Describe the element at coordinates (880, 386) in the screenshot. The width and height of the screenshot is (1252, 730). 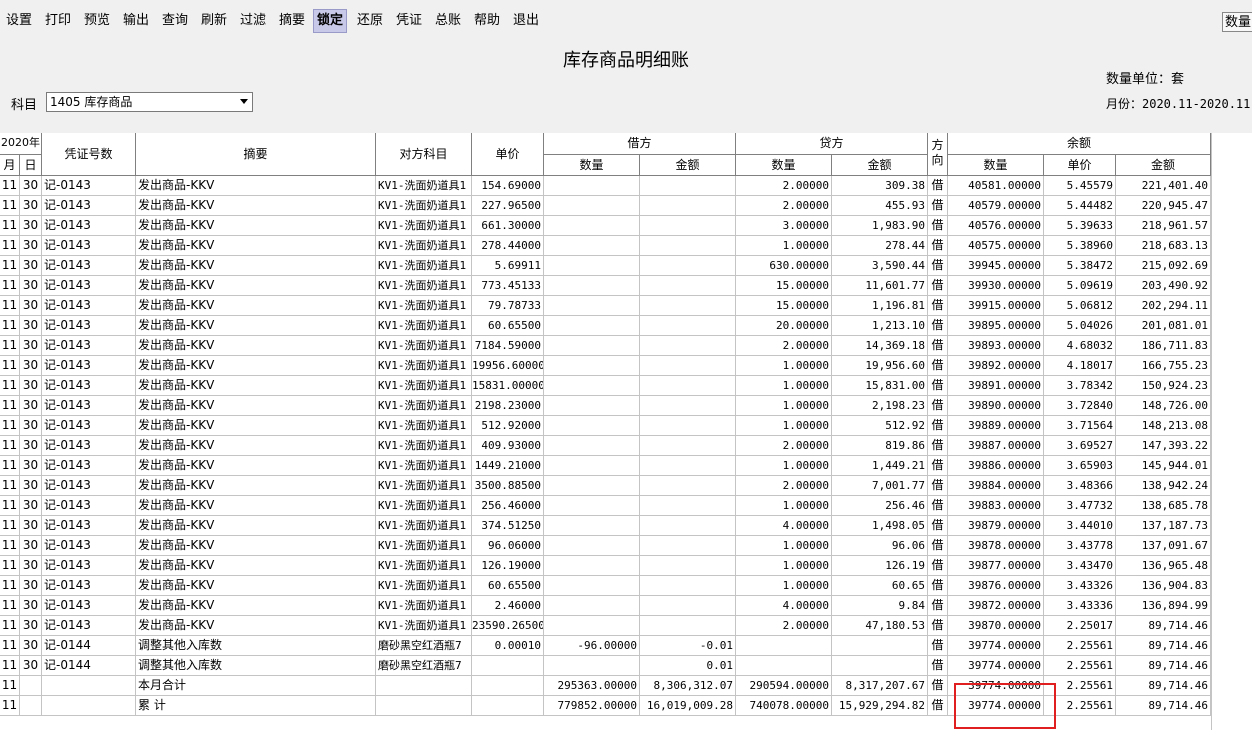
I see `cell-ca: 15,831.00` at that location.